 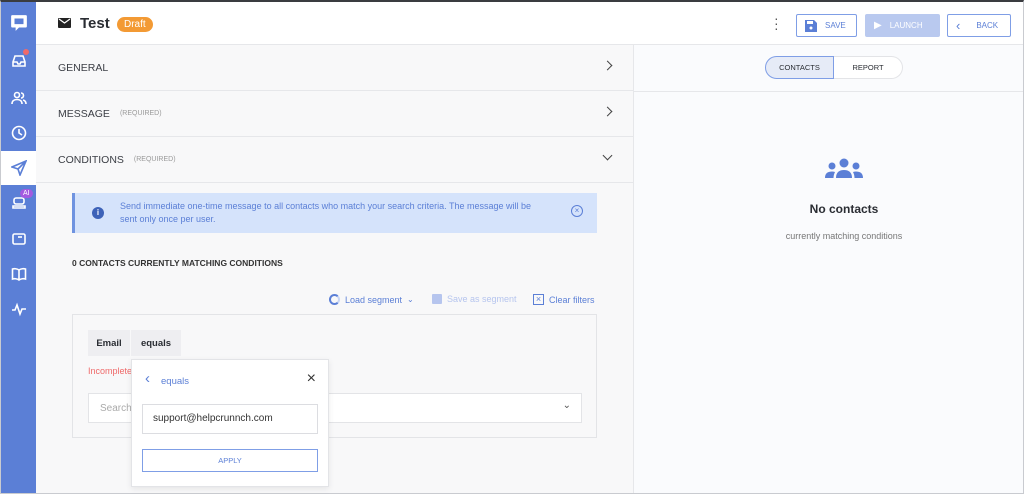 I want to click on tab-report: REPORT, so click(x=868, y=67).